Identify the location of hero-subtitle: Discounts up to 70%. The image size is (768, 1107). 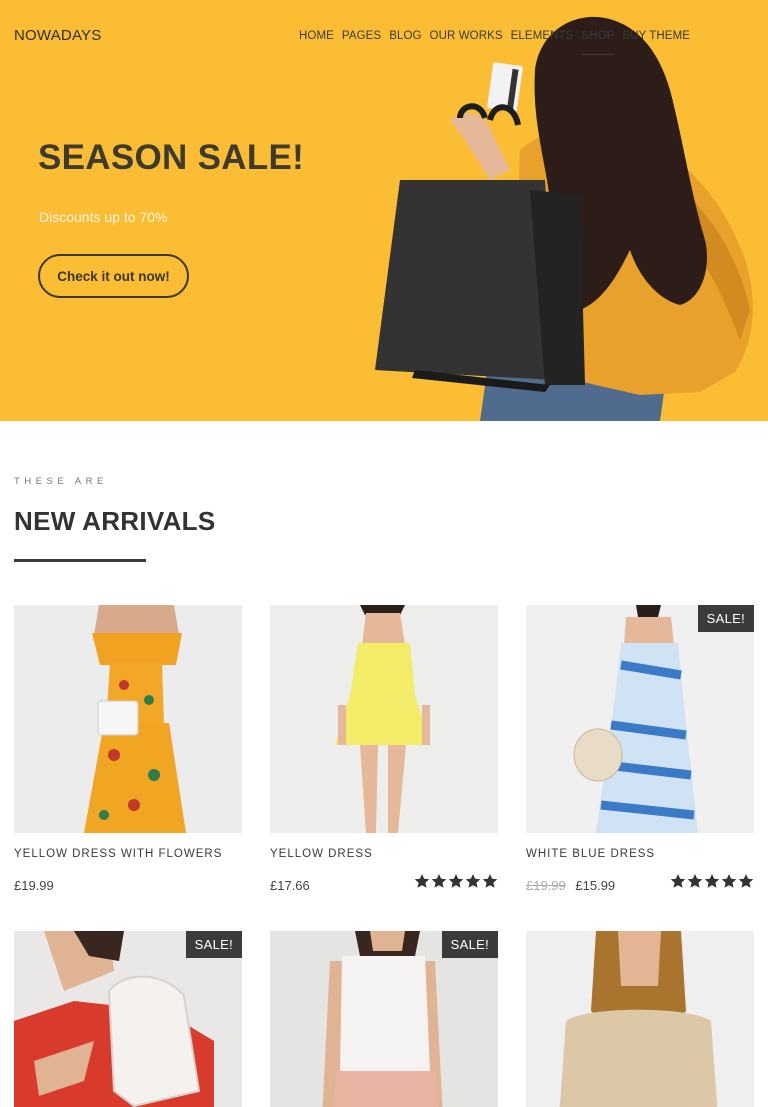
(103, 217).